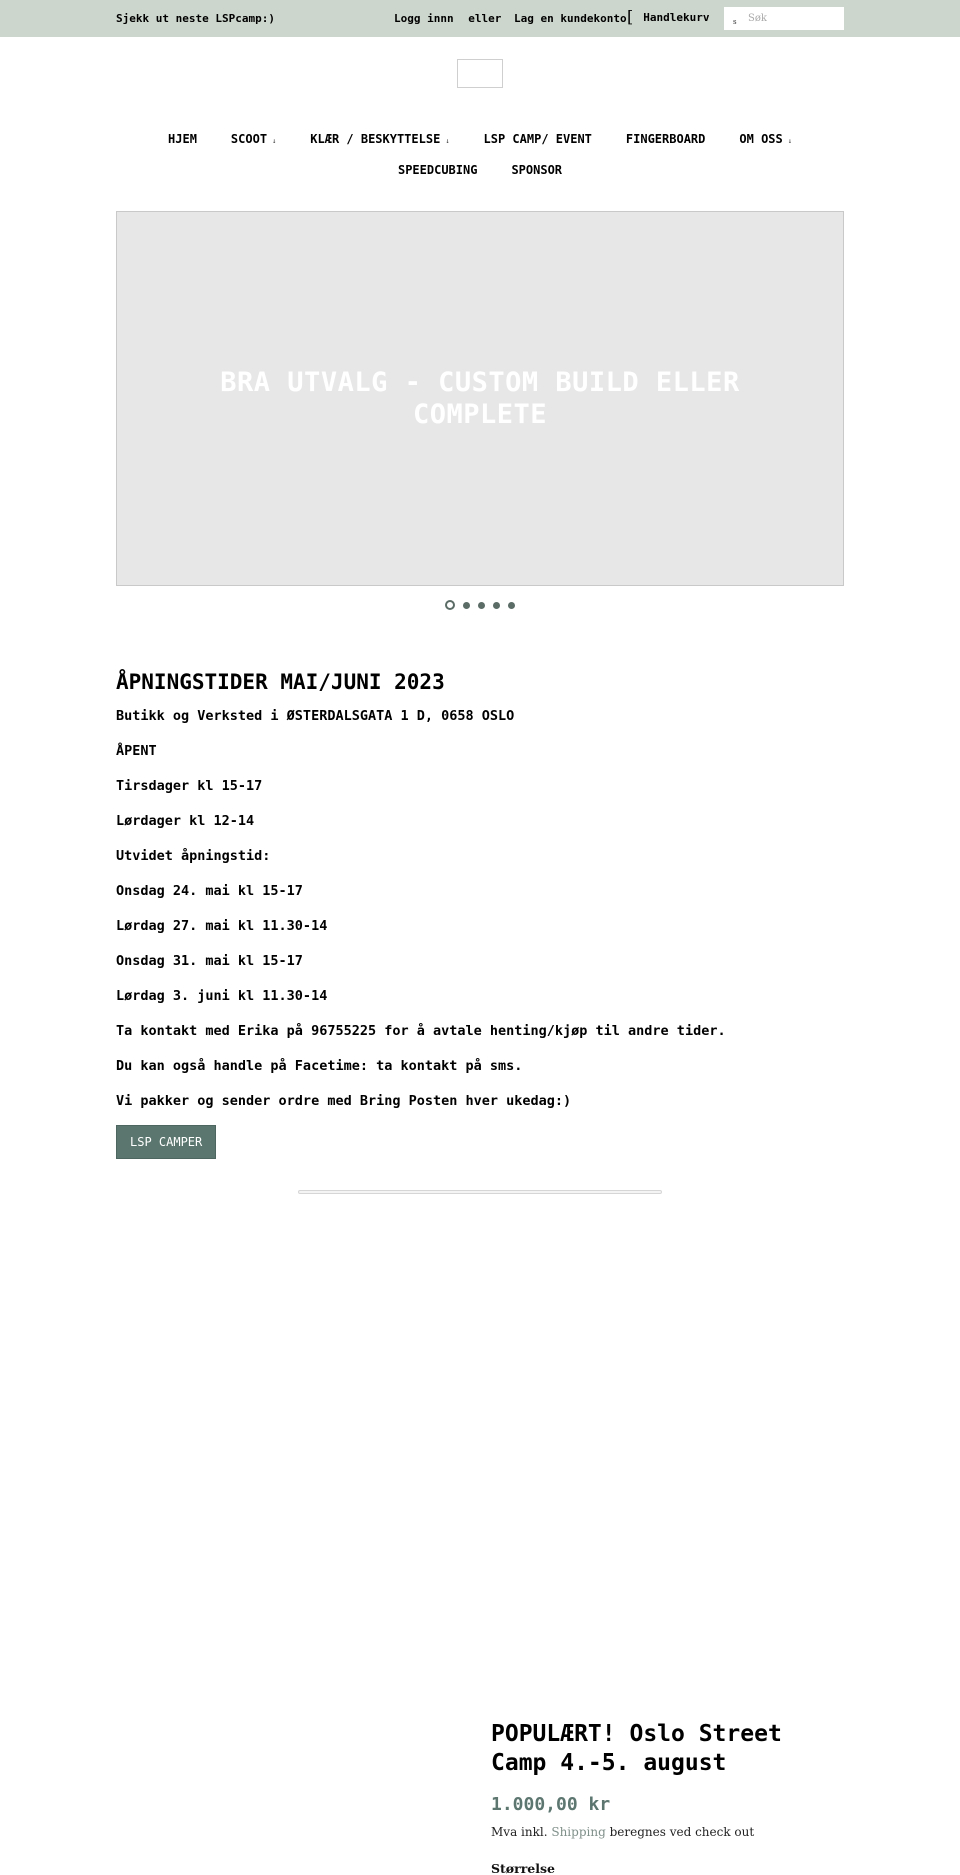 The image size is (960, 1875). Describe the element at coordinates (735, 22) in the screenshot. I see `search-icon: s` at that location.